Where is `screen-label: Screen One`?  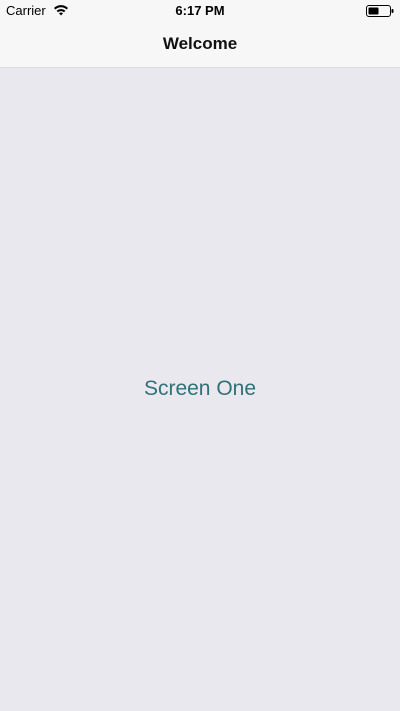 screen-label: Screen One is located at coordinates (200, 388).